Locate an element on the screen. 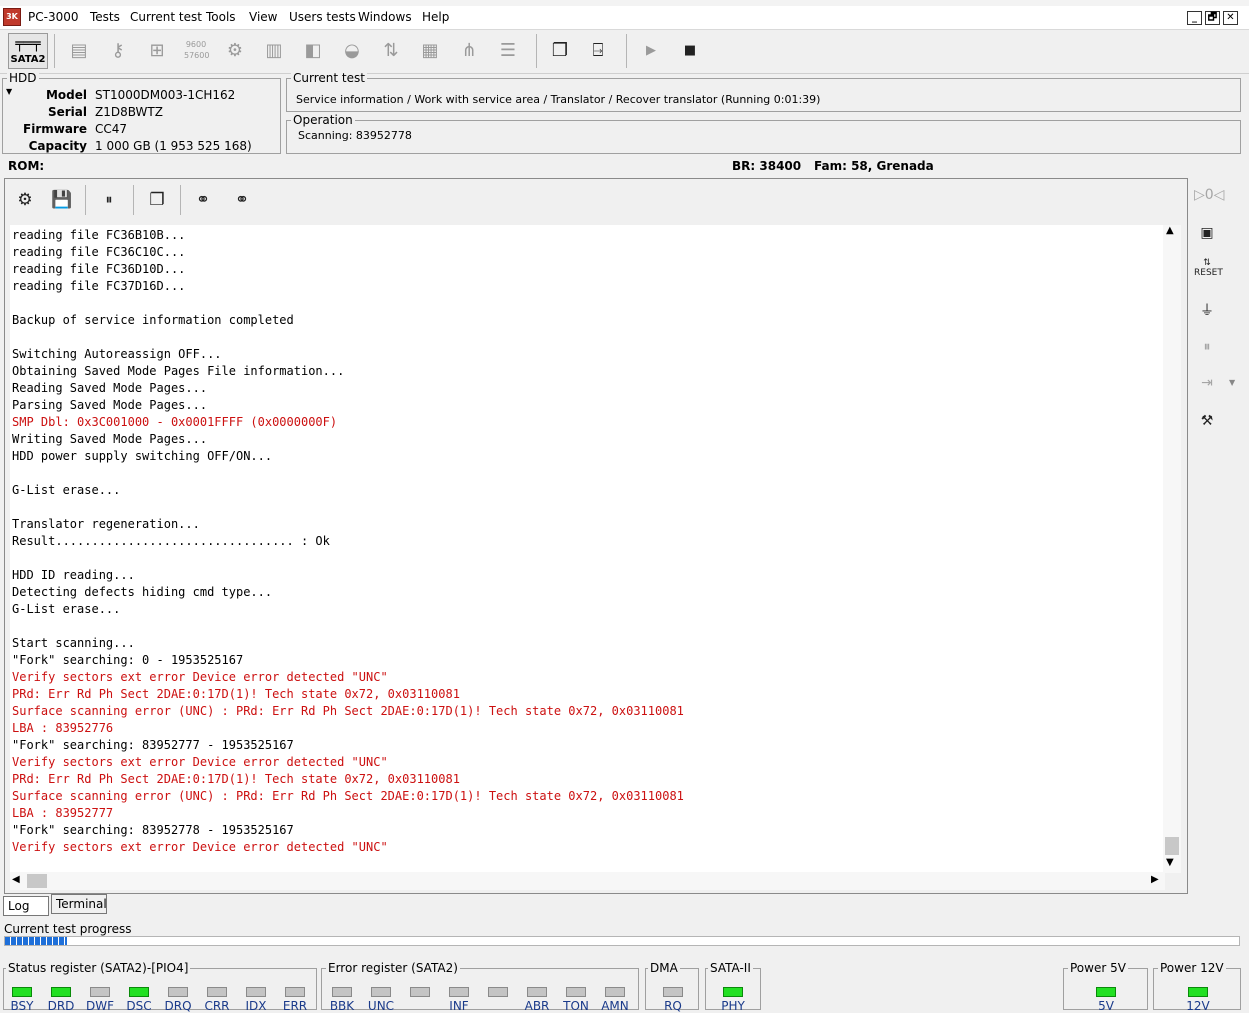 This screenshot has width=1249, height=1013. mdi-minimize-button: _ is located at coordinates (1194, 18).